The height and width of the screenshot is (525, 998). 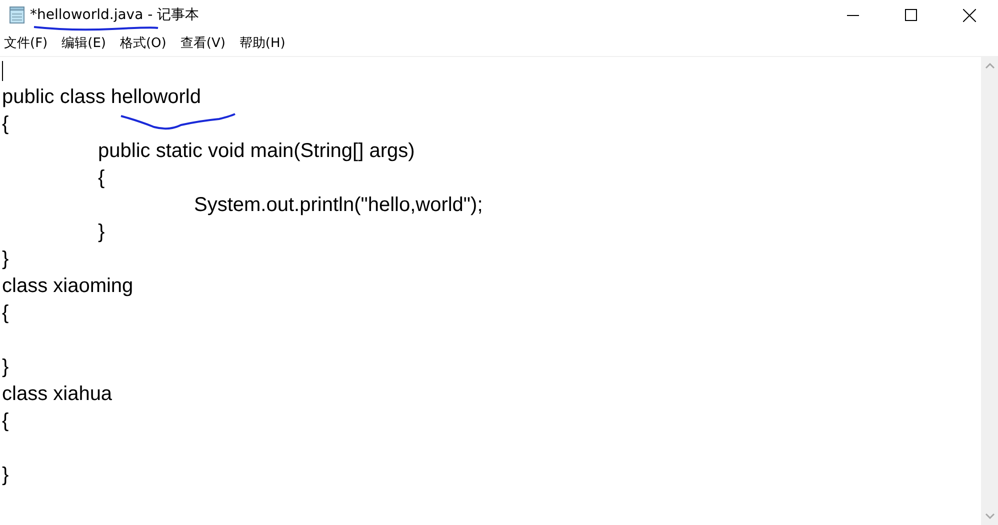 What do you see at coordinates (969, 15) in the screenshot?
I see `close-icon` at bounding box center [969, 15].